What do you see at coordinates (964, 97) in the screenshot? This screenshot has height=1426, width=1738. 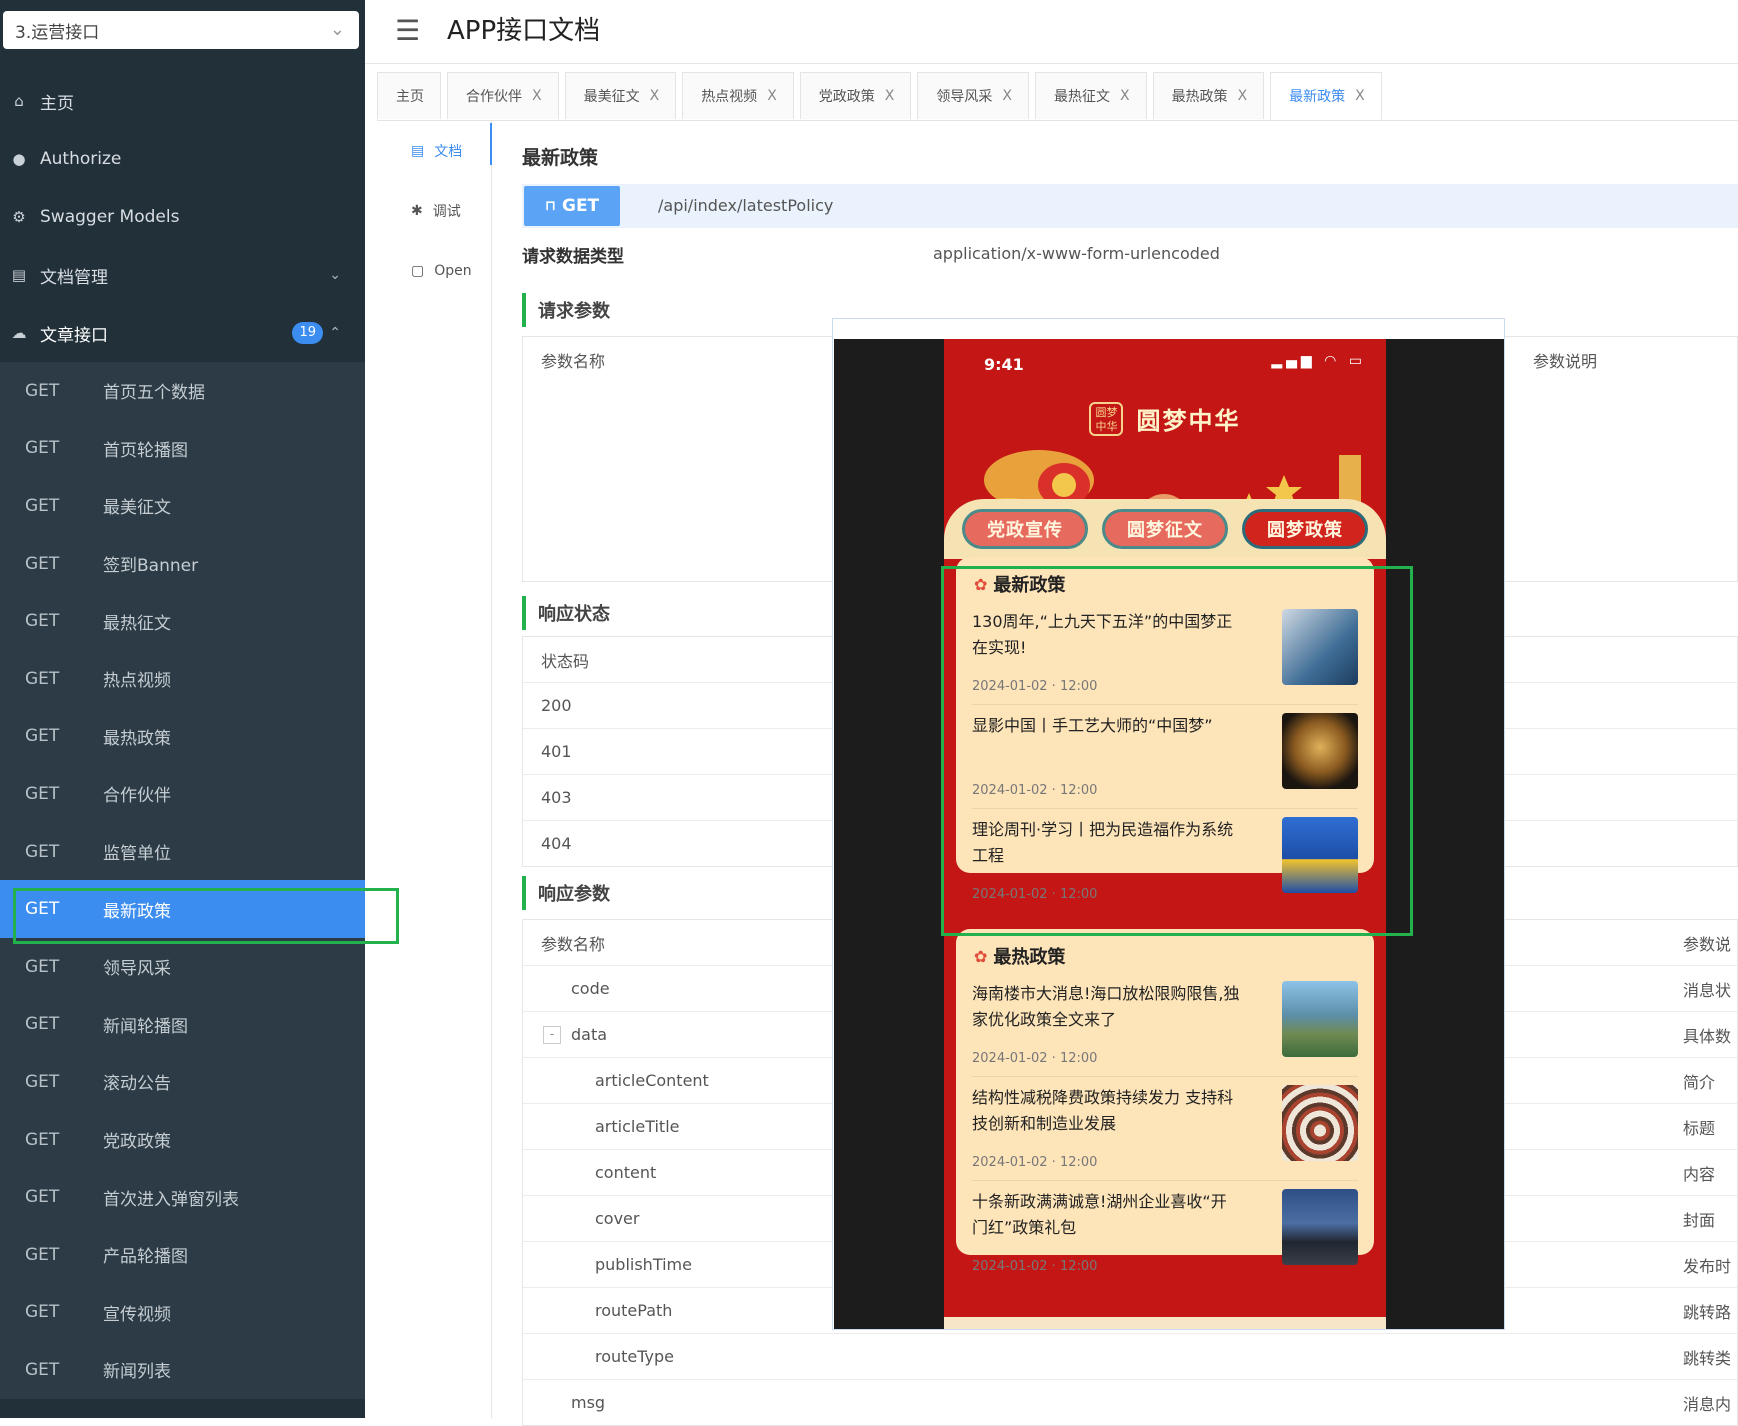 I see `tab-label: 领导风采` at bounding box center [964, 97].